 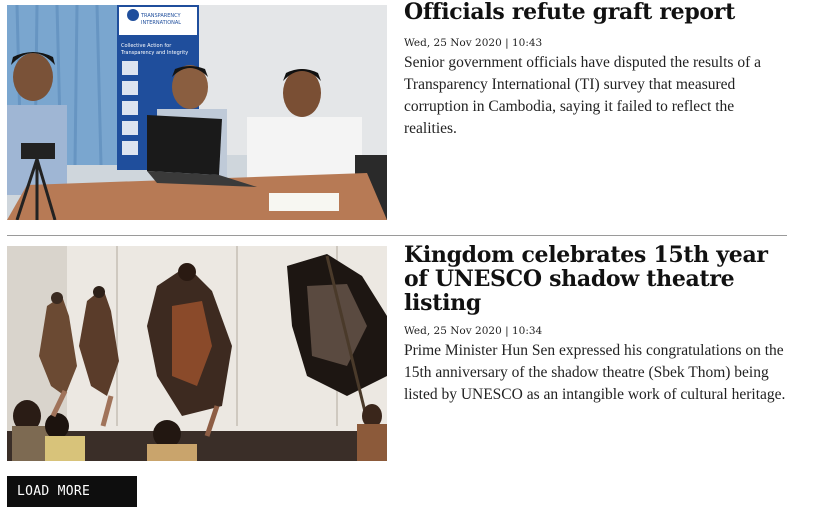 What do you see at coordinates (161, 23) in the screenshot?
I see `banner-text-line-2: INTERNATIONAL` at bounding box center [161, 23].